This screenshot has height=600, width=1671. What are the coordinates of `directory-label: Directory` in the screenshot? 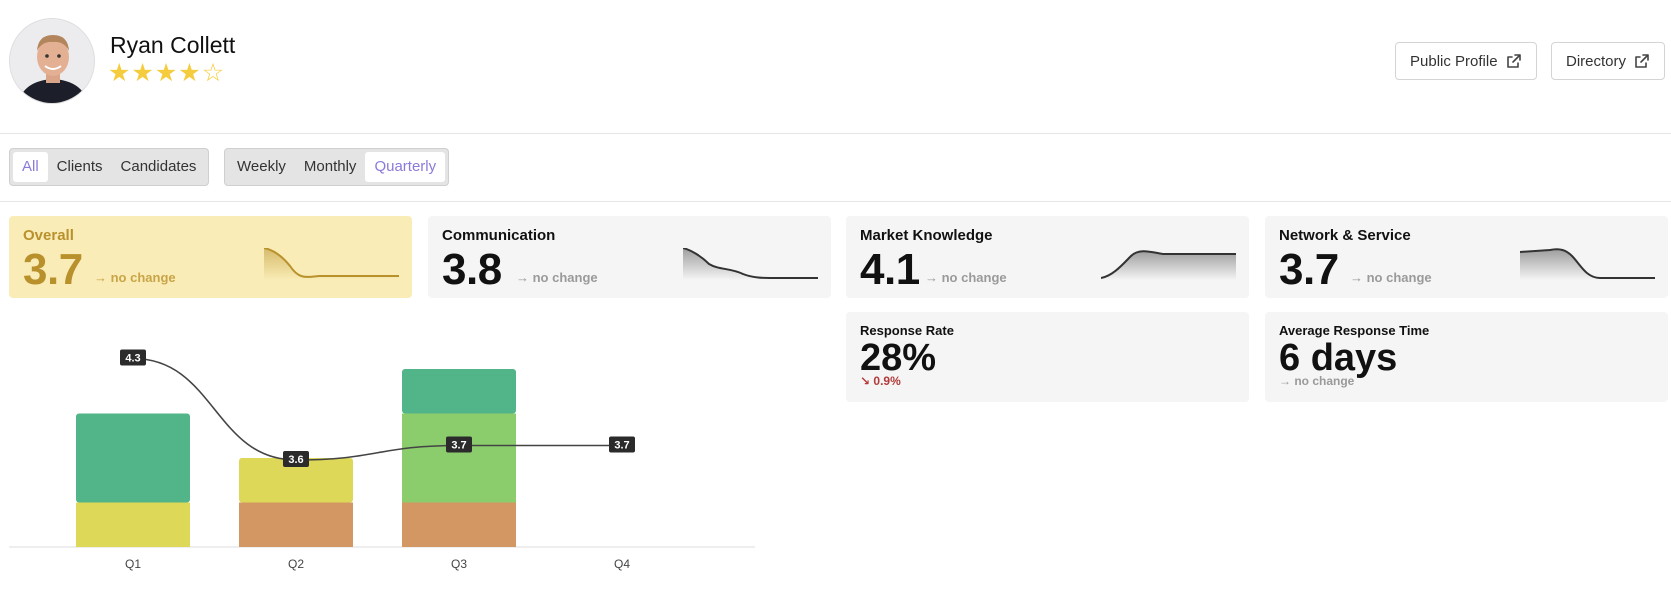 It's located at (1596, 61).